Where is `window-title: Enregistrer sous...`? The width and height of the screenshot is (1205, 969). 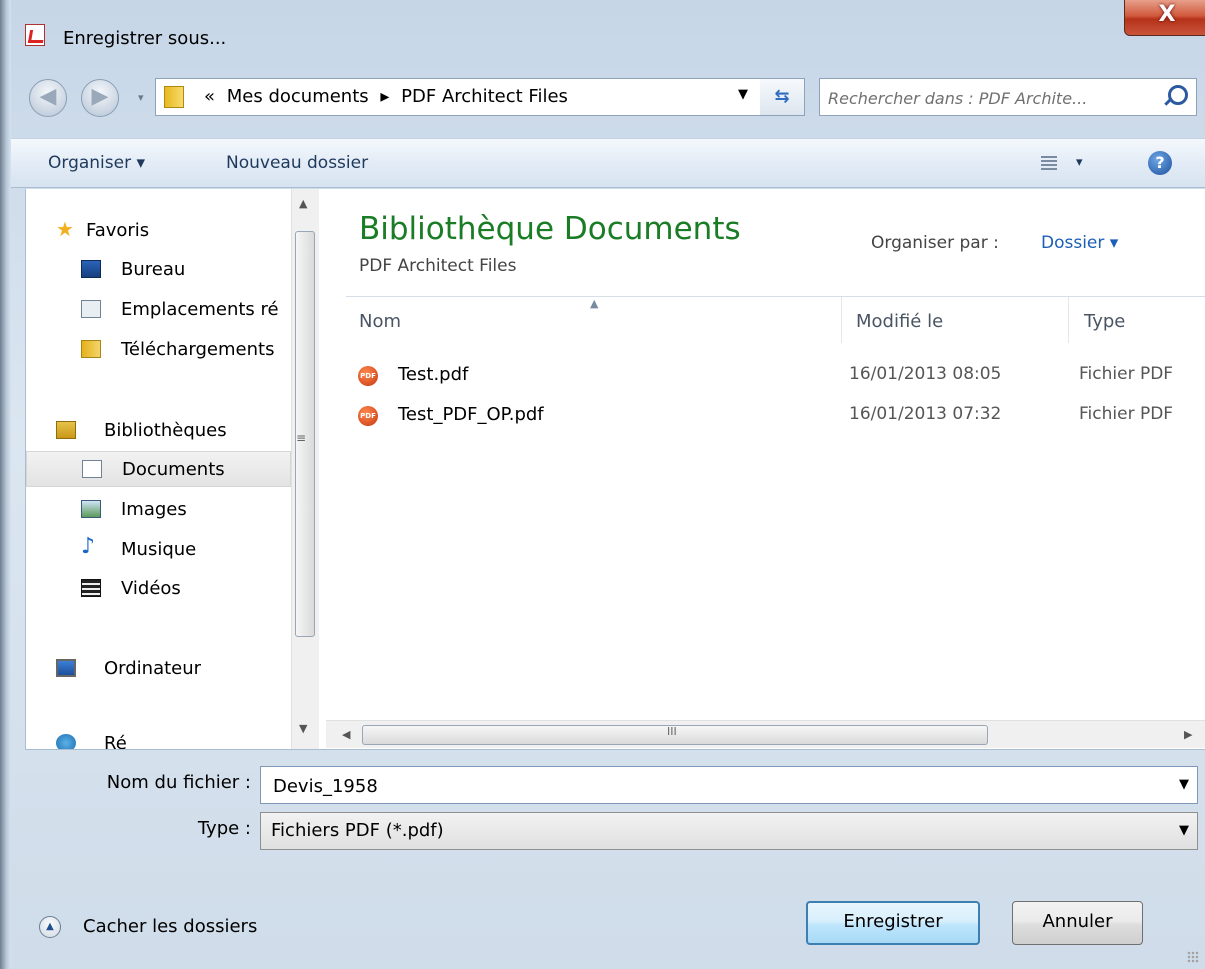
window-title: Enregistrer sous... is located at coordinates (145, 38).